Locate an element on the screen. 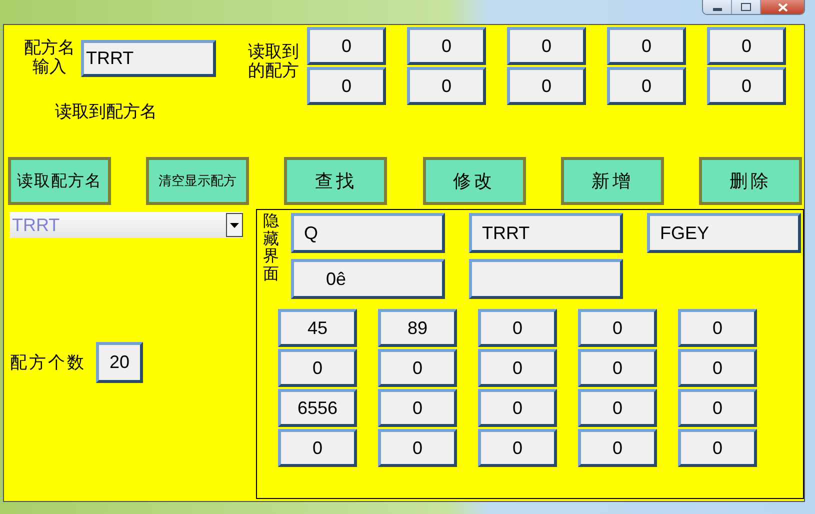 This screenshot has width=815, height=514. action-button: 修改 is located at coordinates (474, 181).